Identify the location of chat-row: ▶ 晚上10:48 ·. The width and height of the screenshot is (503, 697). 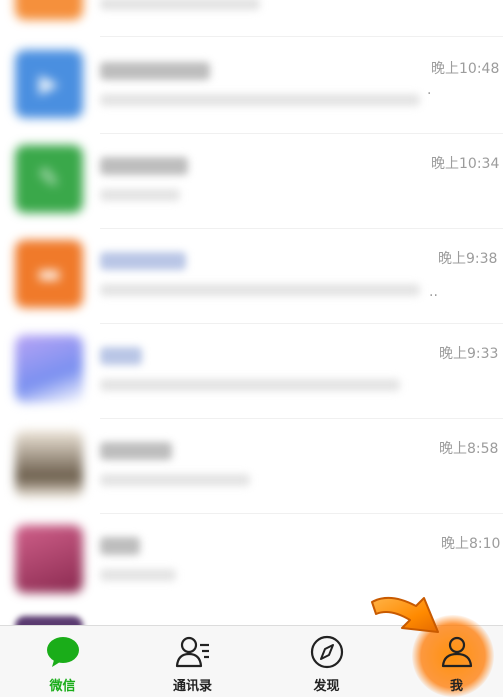
(251, 86).